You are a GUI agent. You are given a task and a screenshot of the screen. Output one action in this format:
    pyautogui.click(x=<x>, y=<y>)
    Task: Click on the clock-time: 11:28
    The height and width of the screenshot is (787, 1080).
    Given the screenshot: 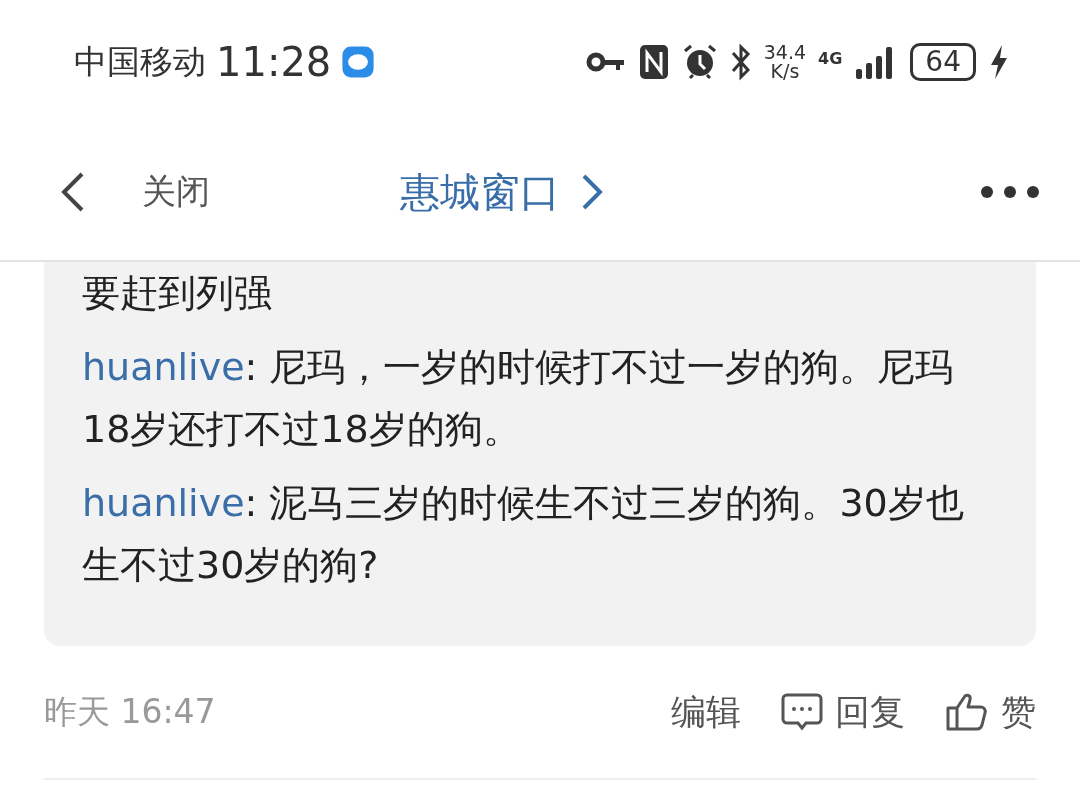 What is the action you would take?
    pyautogui.click(x=274, y=62)
    